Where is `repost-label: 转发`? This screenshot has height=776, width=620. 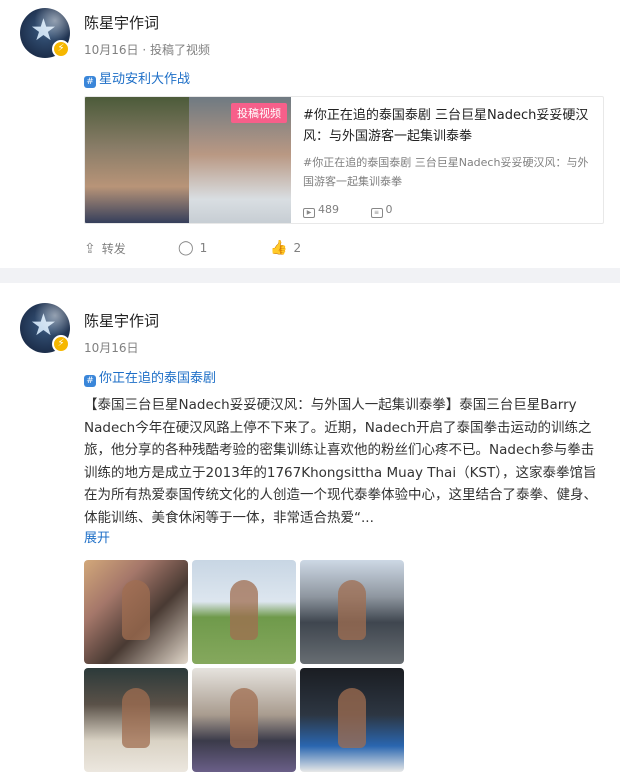 repost-label: 转发 is located at coordinates (113, 249).